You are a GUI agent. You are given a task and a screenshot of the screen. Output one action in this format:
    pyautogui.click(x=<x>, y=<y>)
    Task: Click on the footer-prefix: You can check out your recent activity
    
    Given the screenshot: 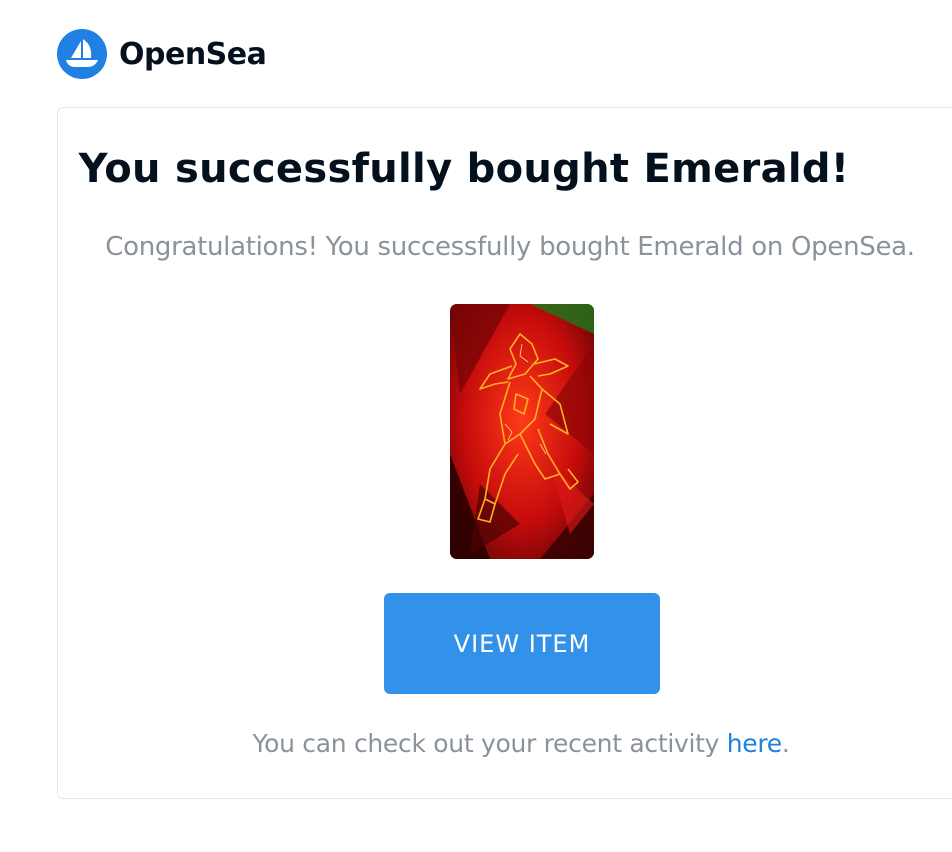 What is the action you would take?
    pyautogui.click(x=489, y=743)
    